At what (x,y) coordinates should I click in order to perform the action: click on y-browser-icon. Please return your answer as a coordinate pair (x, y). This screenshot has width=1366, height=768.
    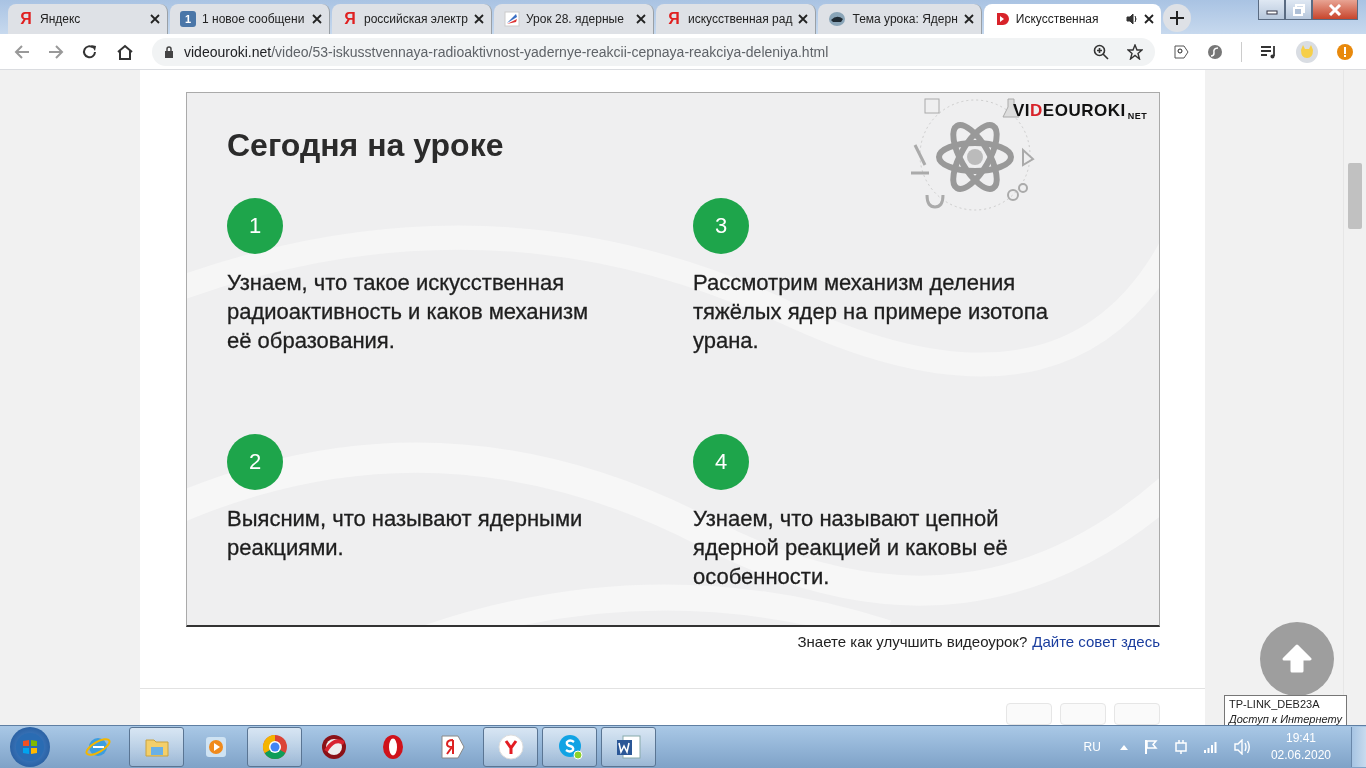
    Looking at the image, I should click on (510, 747).